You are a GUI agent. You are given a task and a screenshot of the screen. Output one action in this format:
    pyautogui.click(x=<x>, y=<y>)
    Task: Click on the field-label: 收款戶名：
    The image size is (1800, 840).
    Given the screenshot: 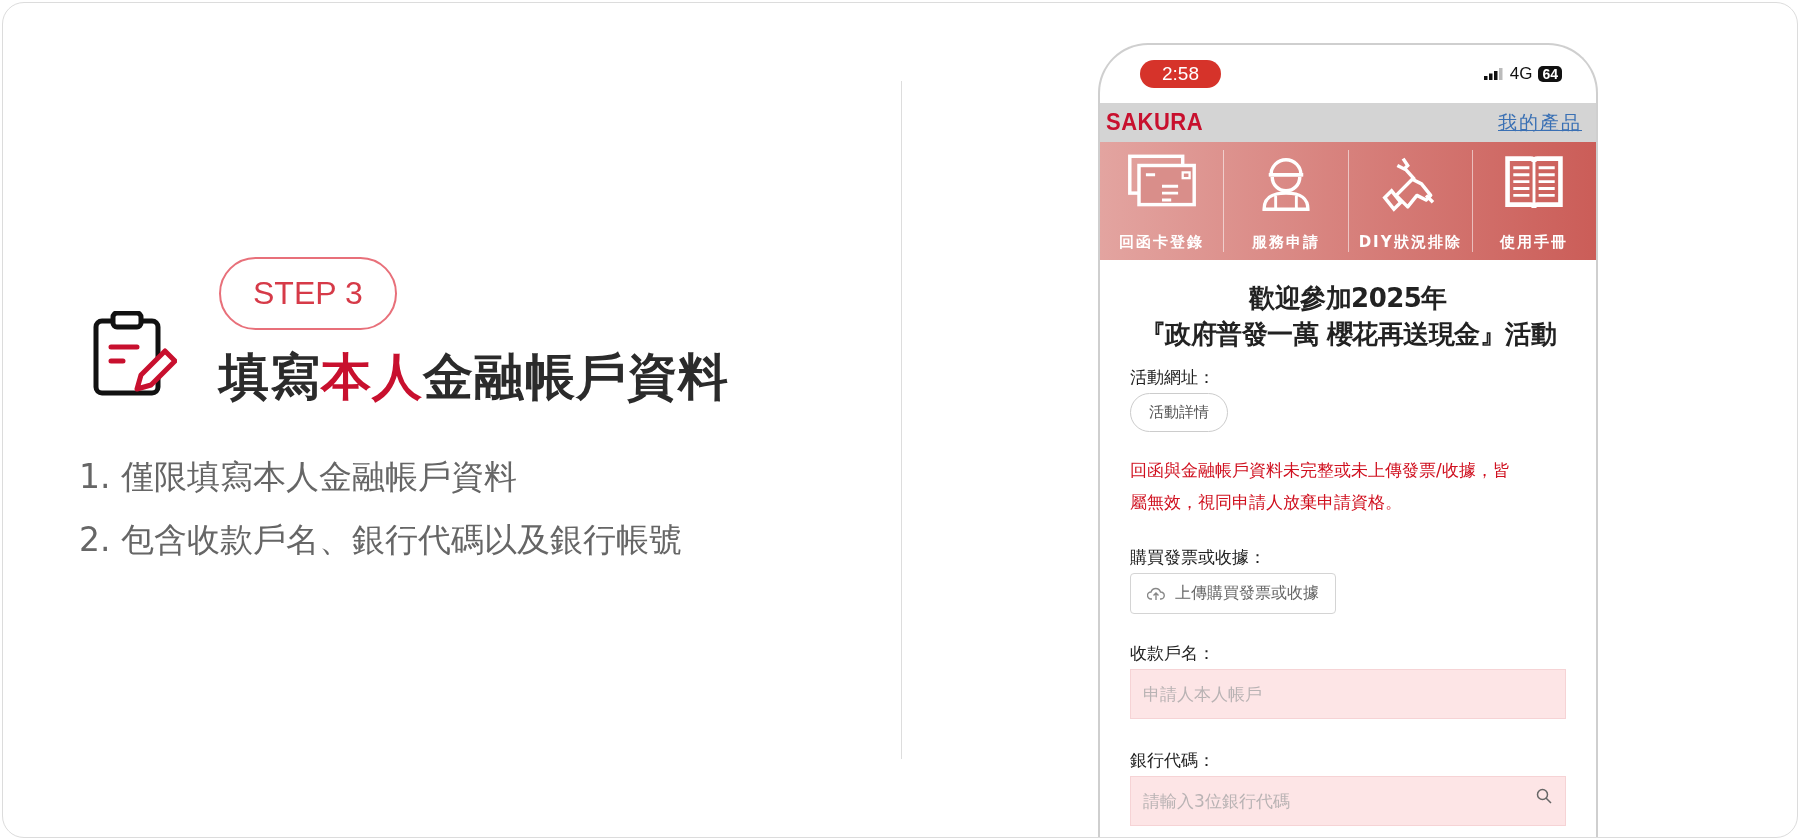 What is the action you would take?
    pyautogui.click(x=1173, y=653)
    